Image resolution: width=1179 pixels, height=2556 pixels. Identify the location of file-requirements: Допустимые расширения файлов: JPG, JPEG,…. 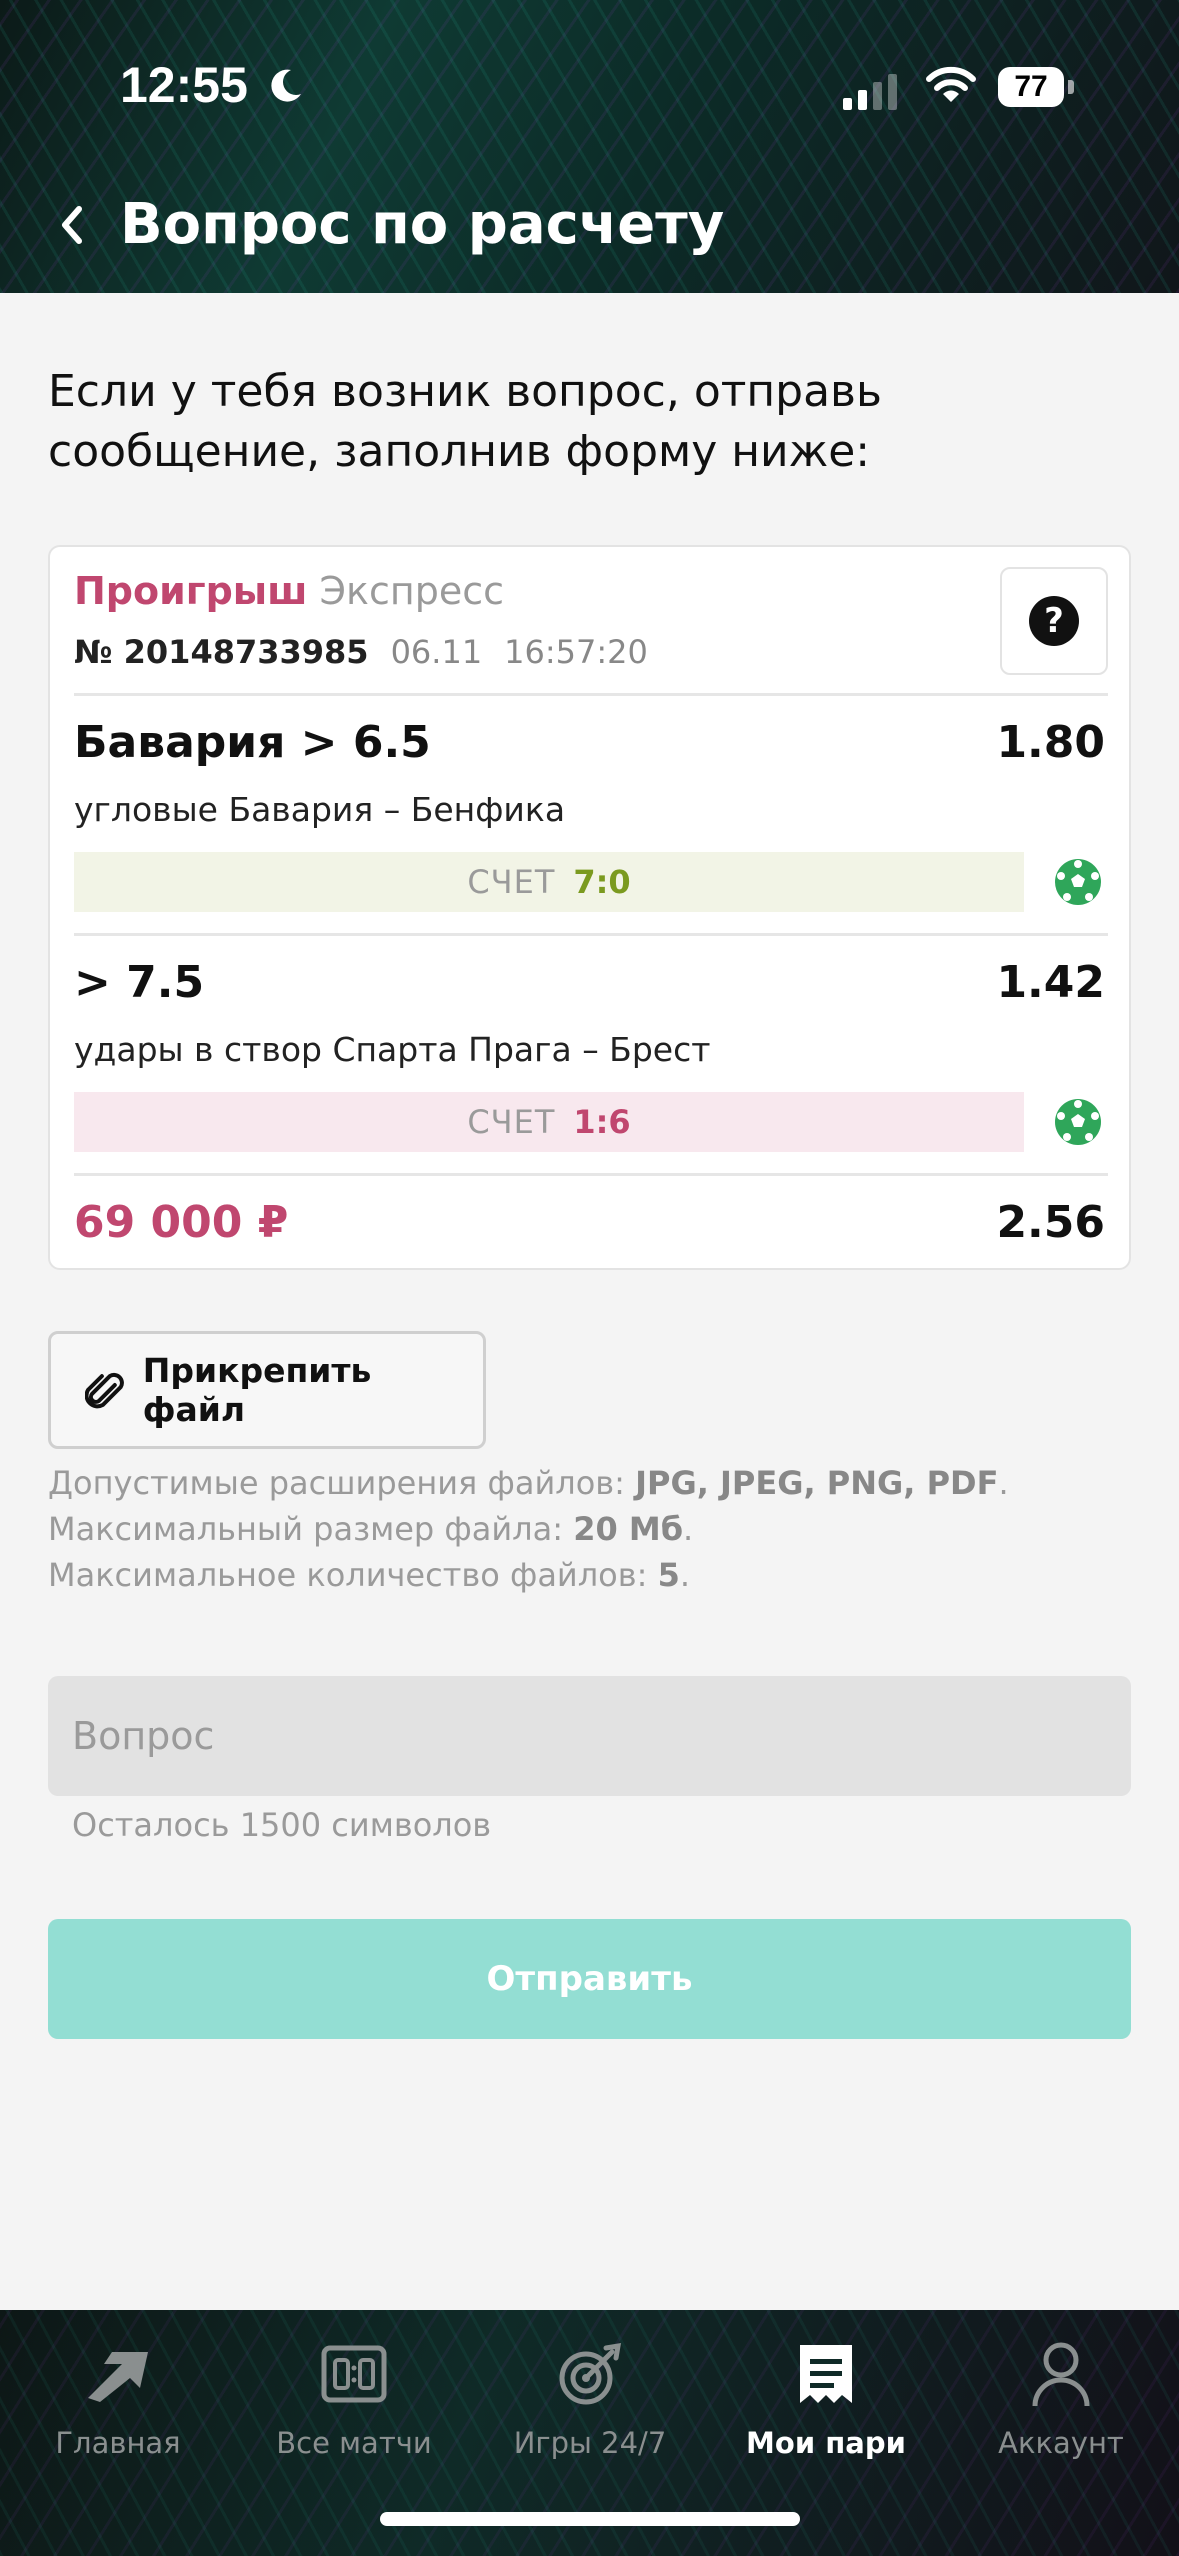
(528, 1529).